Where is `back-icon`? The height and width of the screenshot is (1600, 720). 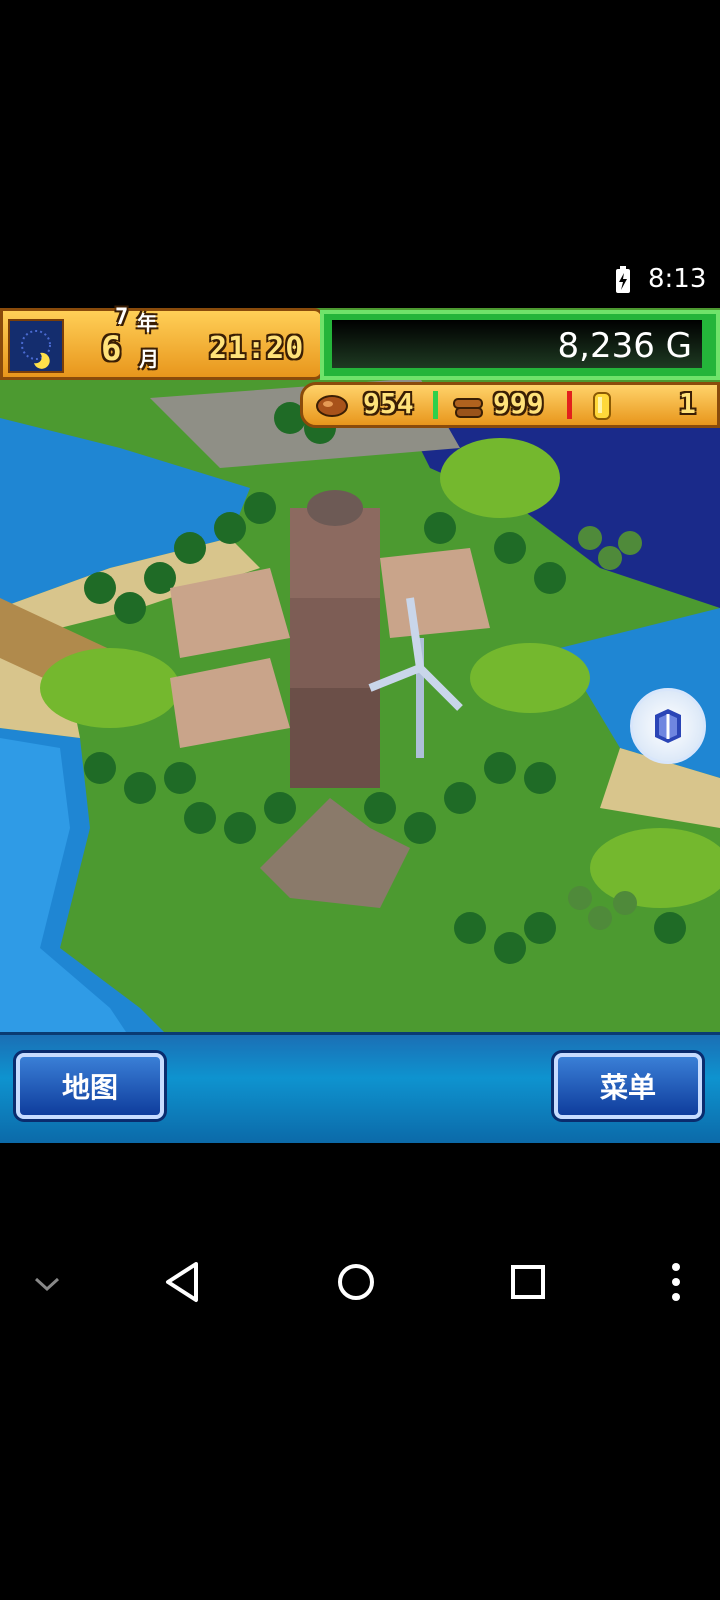 back-icon is located at coordinates (182, 1282).